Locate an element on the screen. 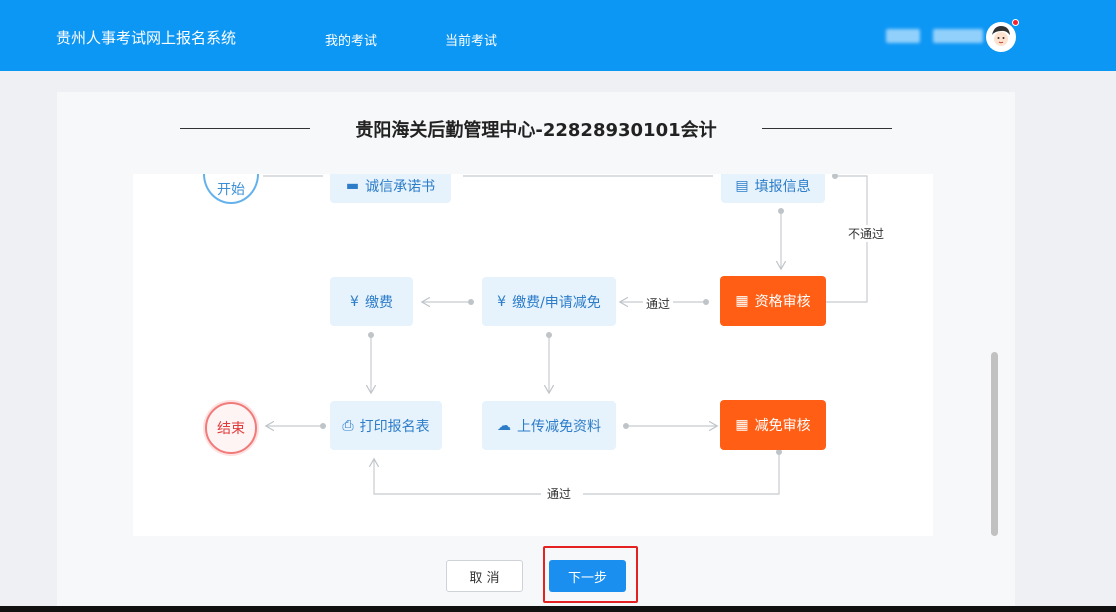 The width and height of the screenshot is (1116, 612). edge-label-fail: 不通过 is located at coordinates (866, 233).